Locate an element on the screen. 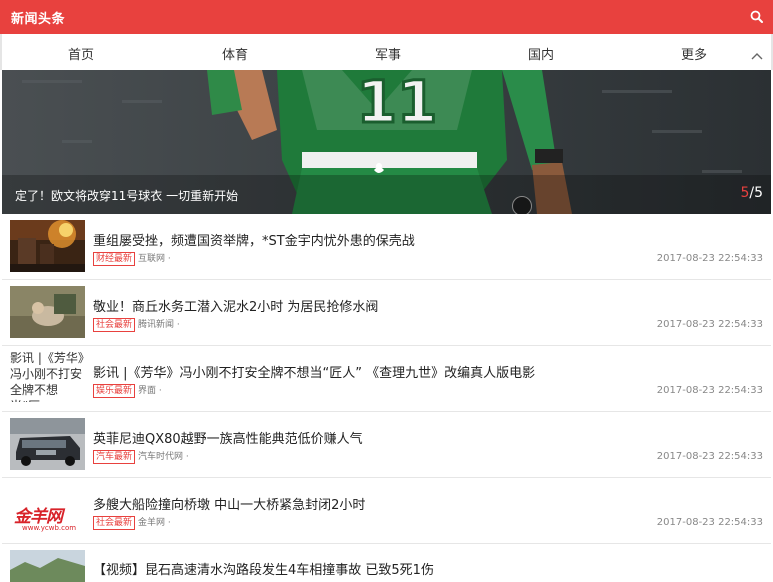 This screenshot has width=773, height=582. search-icon is located at coordinates (756, 16).